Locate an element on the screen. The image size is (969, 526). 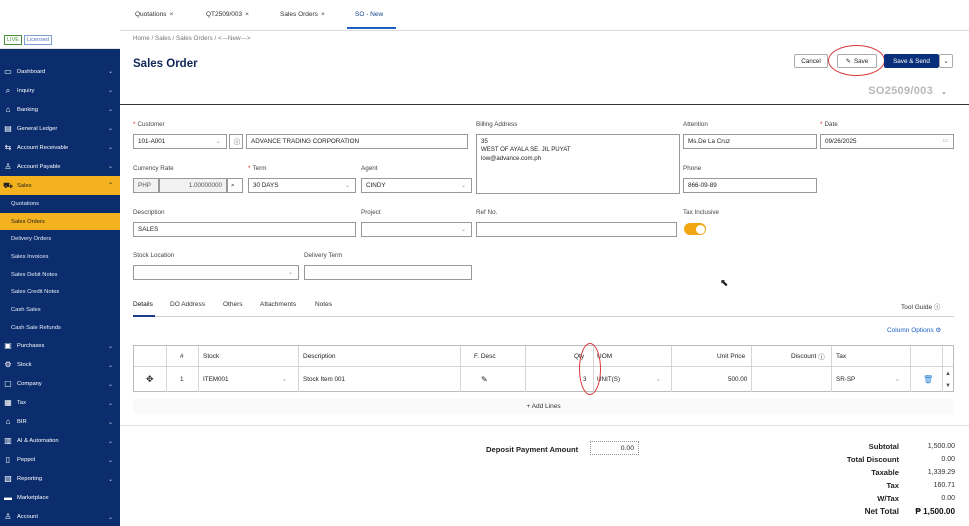
sidebar-item-stock: ⚙ Stock ⌄ is located at coordinates (60, 365).